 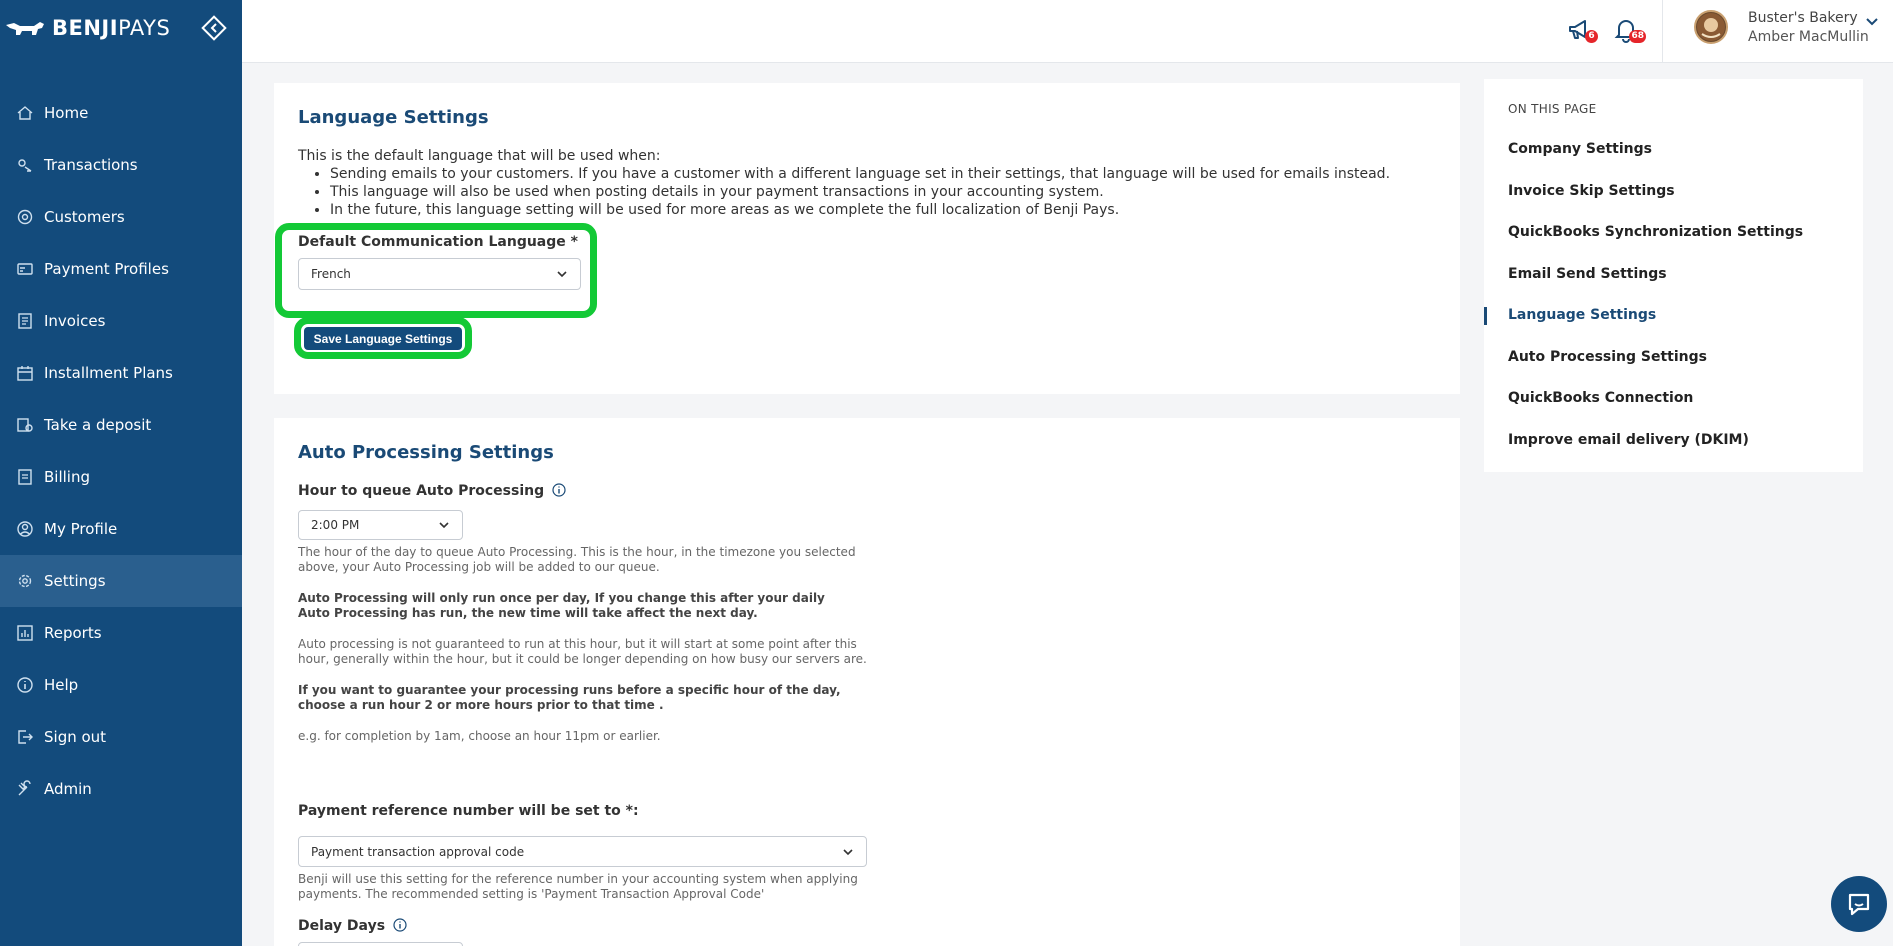 I want to click on sidebar-item-label: Transactions, so click(x=91, y=165).